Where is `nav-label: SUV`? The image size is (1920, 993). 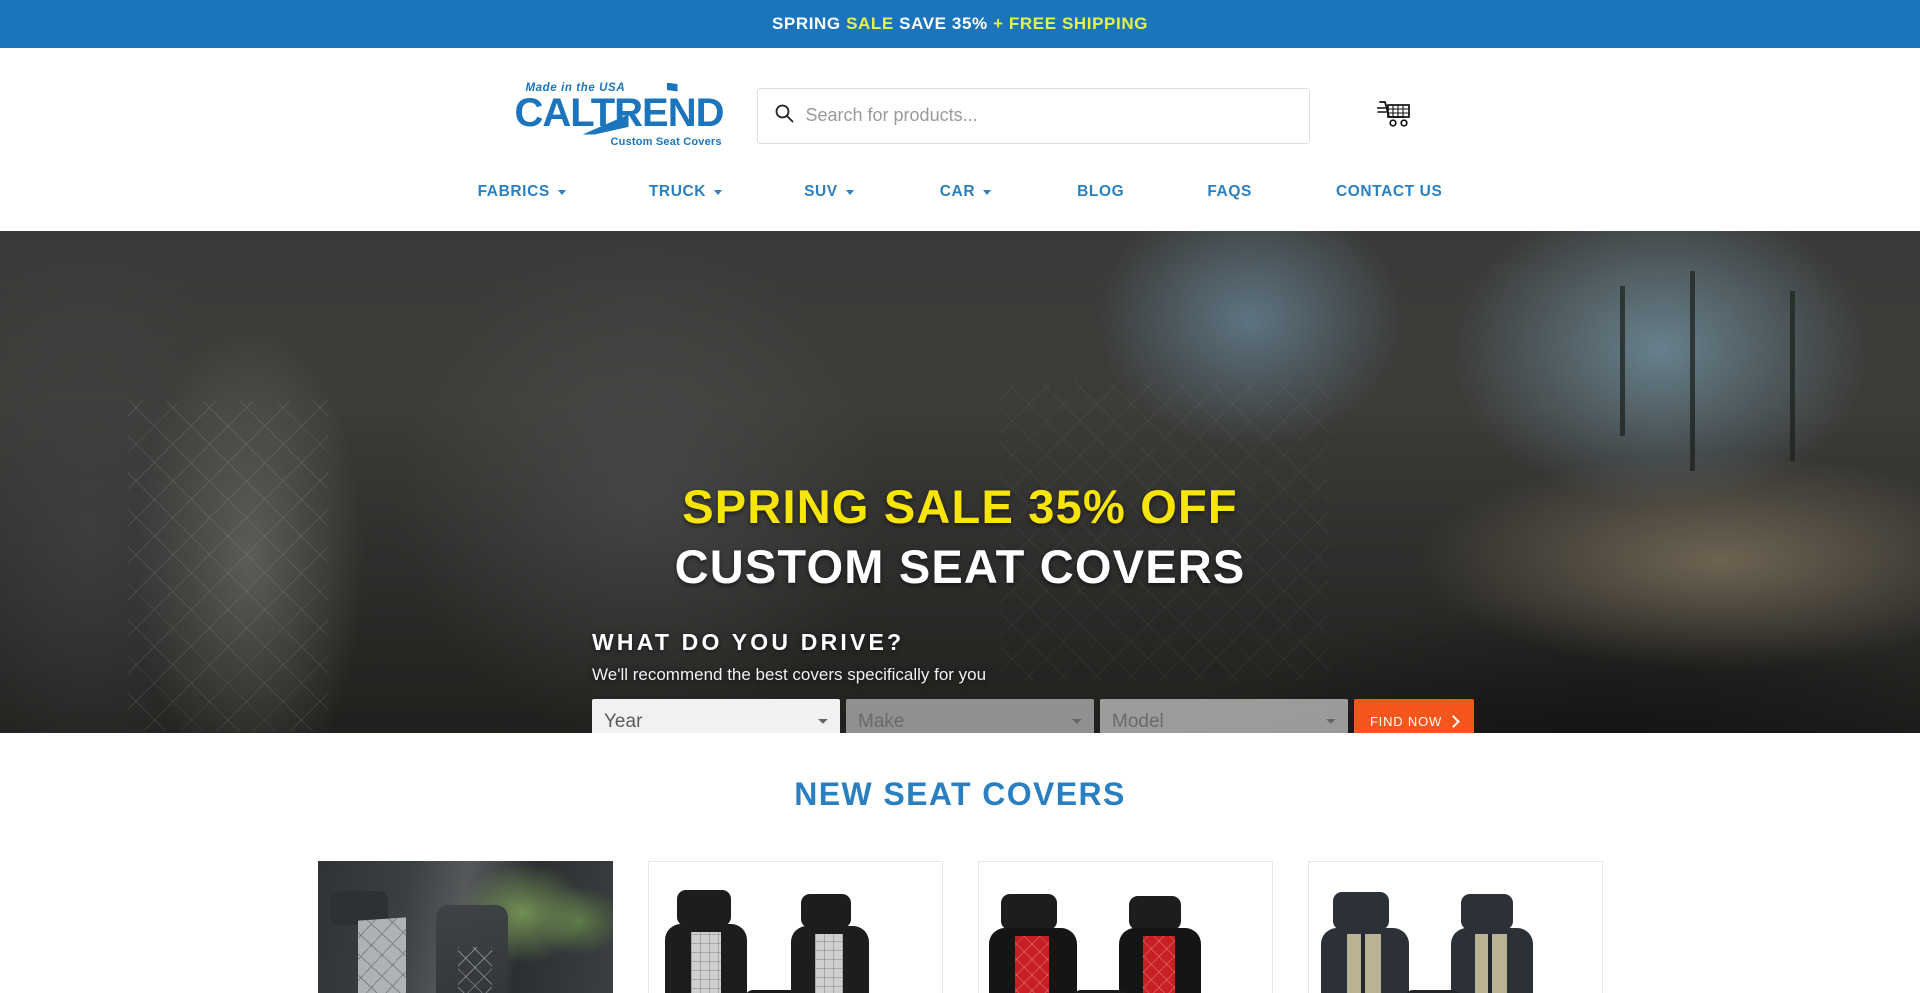
nav-label: SUV is located at coordinates (821, 191).